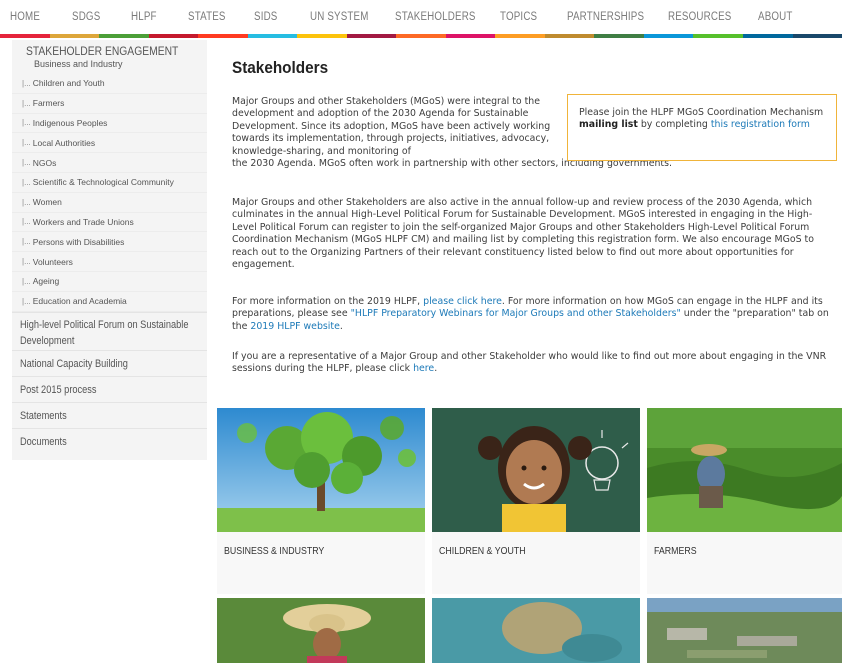  Describe the element at coordinates (462, 301) in the screenshot. I see `please-click-here-link: please click here` at that location.